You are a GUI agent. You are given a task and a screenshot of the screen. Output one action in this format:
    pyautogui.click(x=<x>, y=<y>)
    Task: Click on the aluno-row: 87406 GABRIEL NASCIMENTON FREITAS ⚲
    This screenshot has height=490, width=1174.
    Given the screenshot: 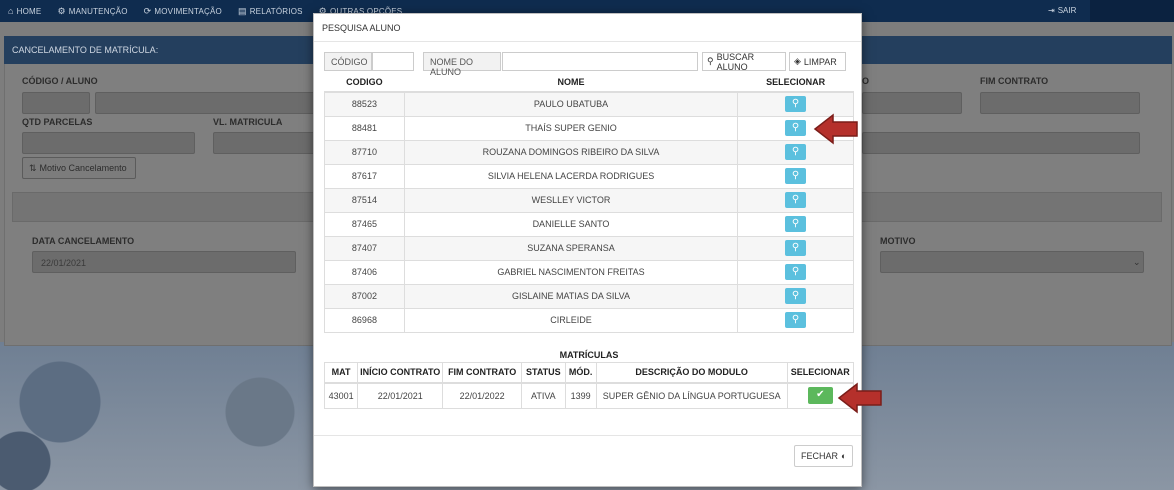 What is the action you would take?
    pyautogui.click(x=589, y=272)
    